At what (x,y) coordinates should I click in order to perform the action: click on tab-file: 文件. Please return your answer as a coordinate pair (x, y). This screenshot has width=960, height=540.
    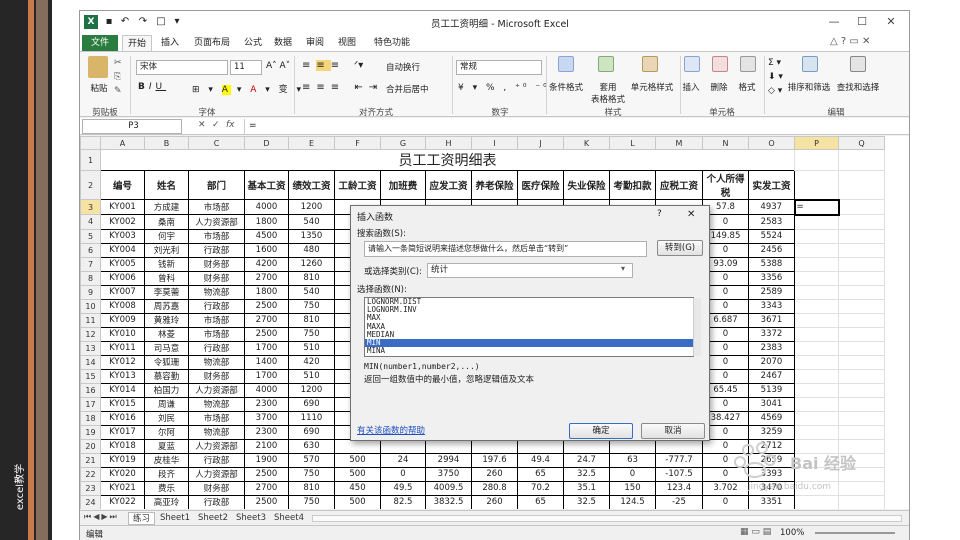
    Looking at the image, I should click on (100, 43).